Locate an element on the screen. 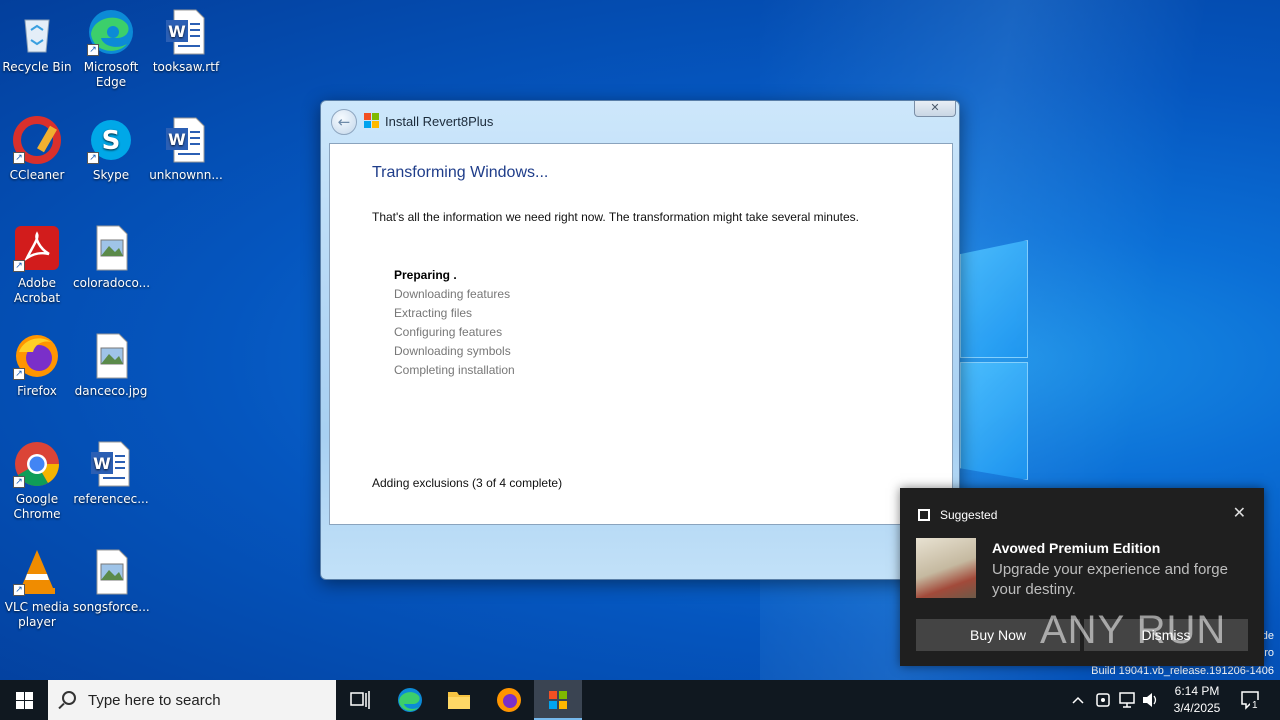 Image resolution: width=1280 pixels, height=720 pixels. volume-icon is located at coordinates (1150, 700).